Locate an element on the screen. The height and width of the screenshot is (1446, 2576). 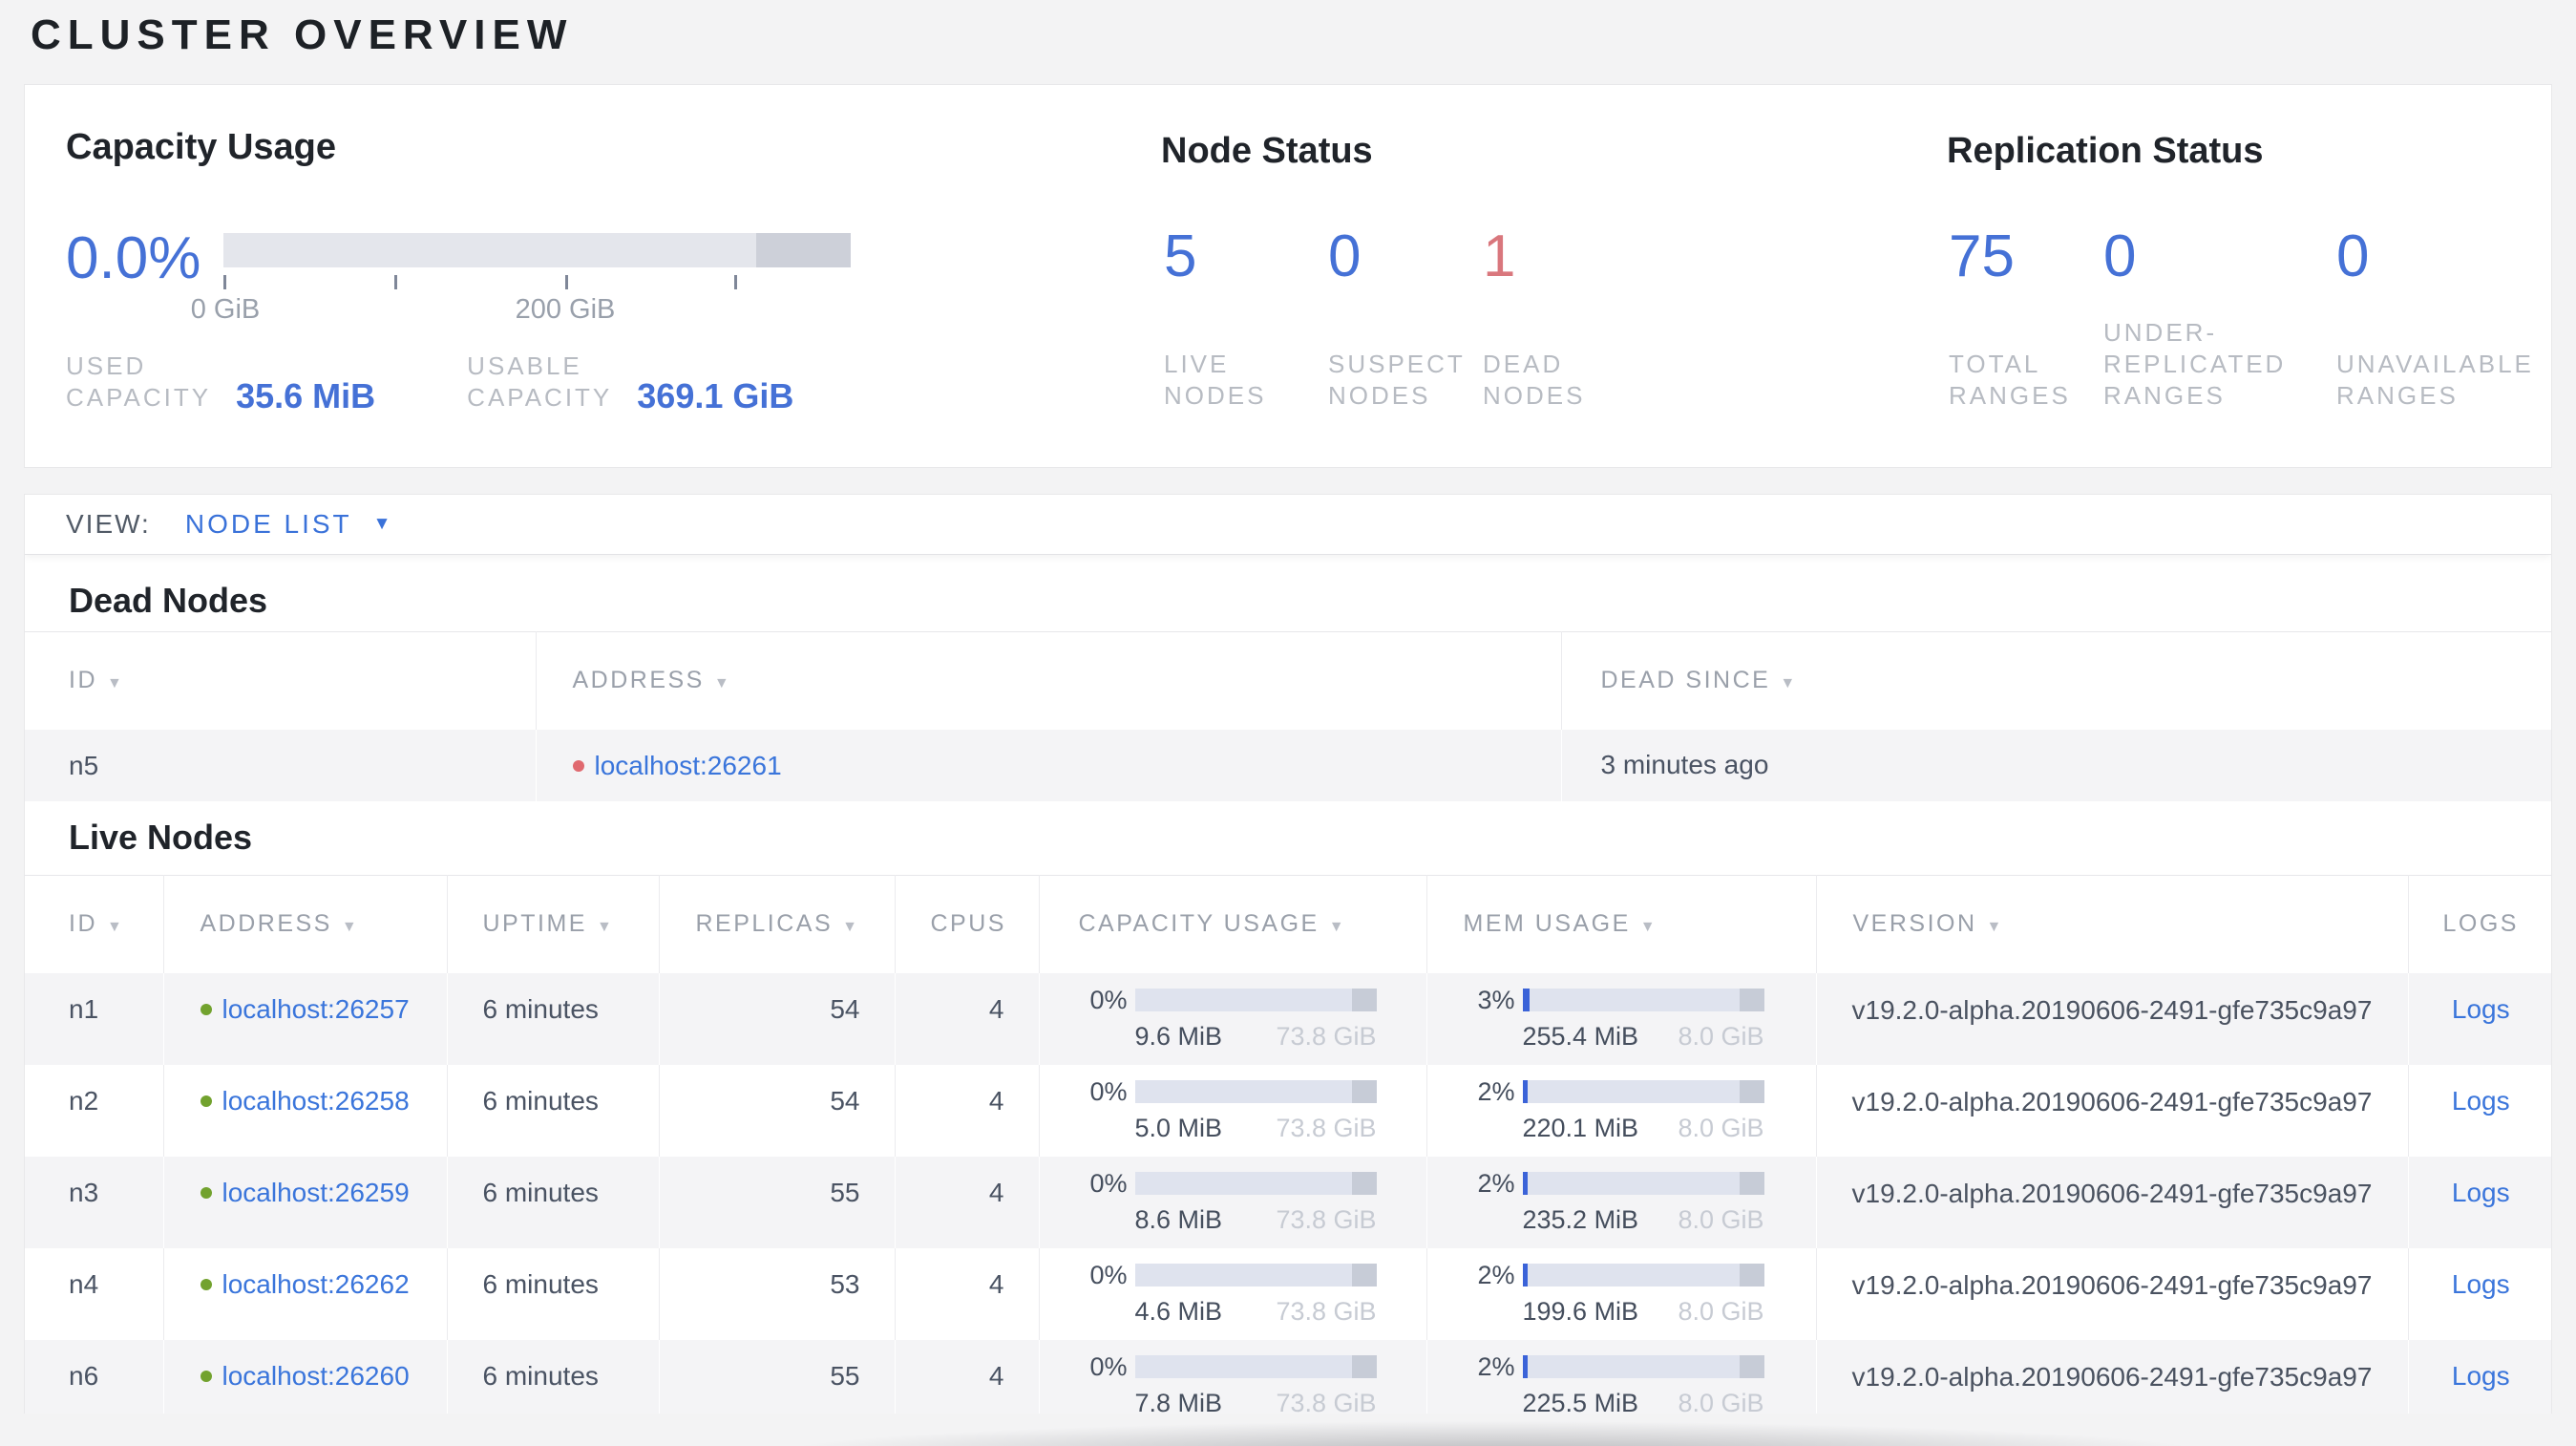
node-status-title: Node Status is located at coordinates (1267, 151).